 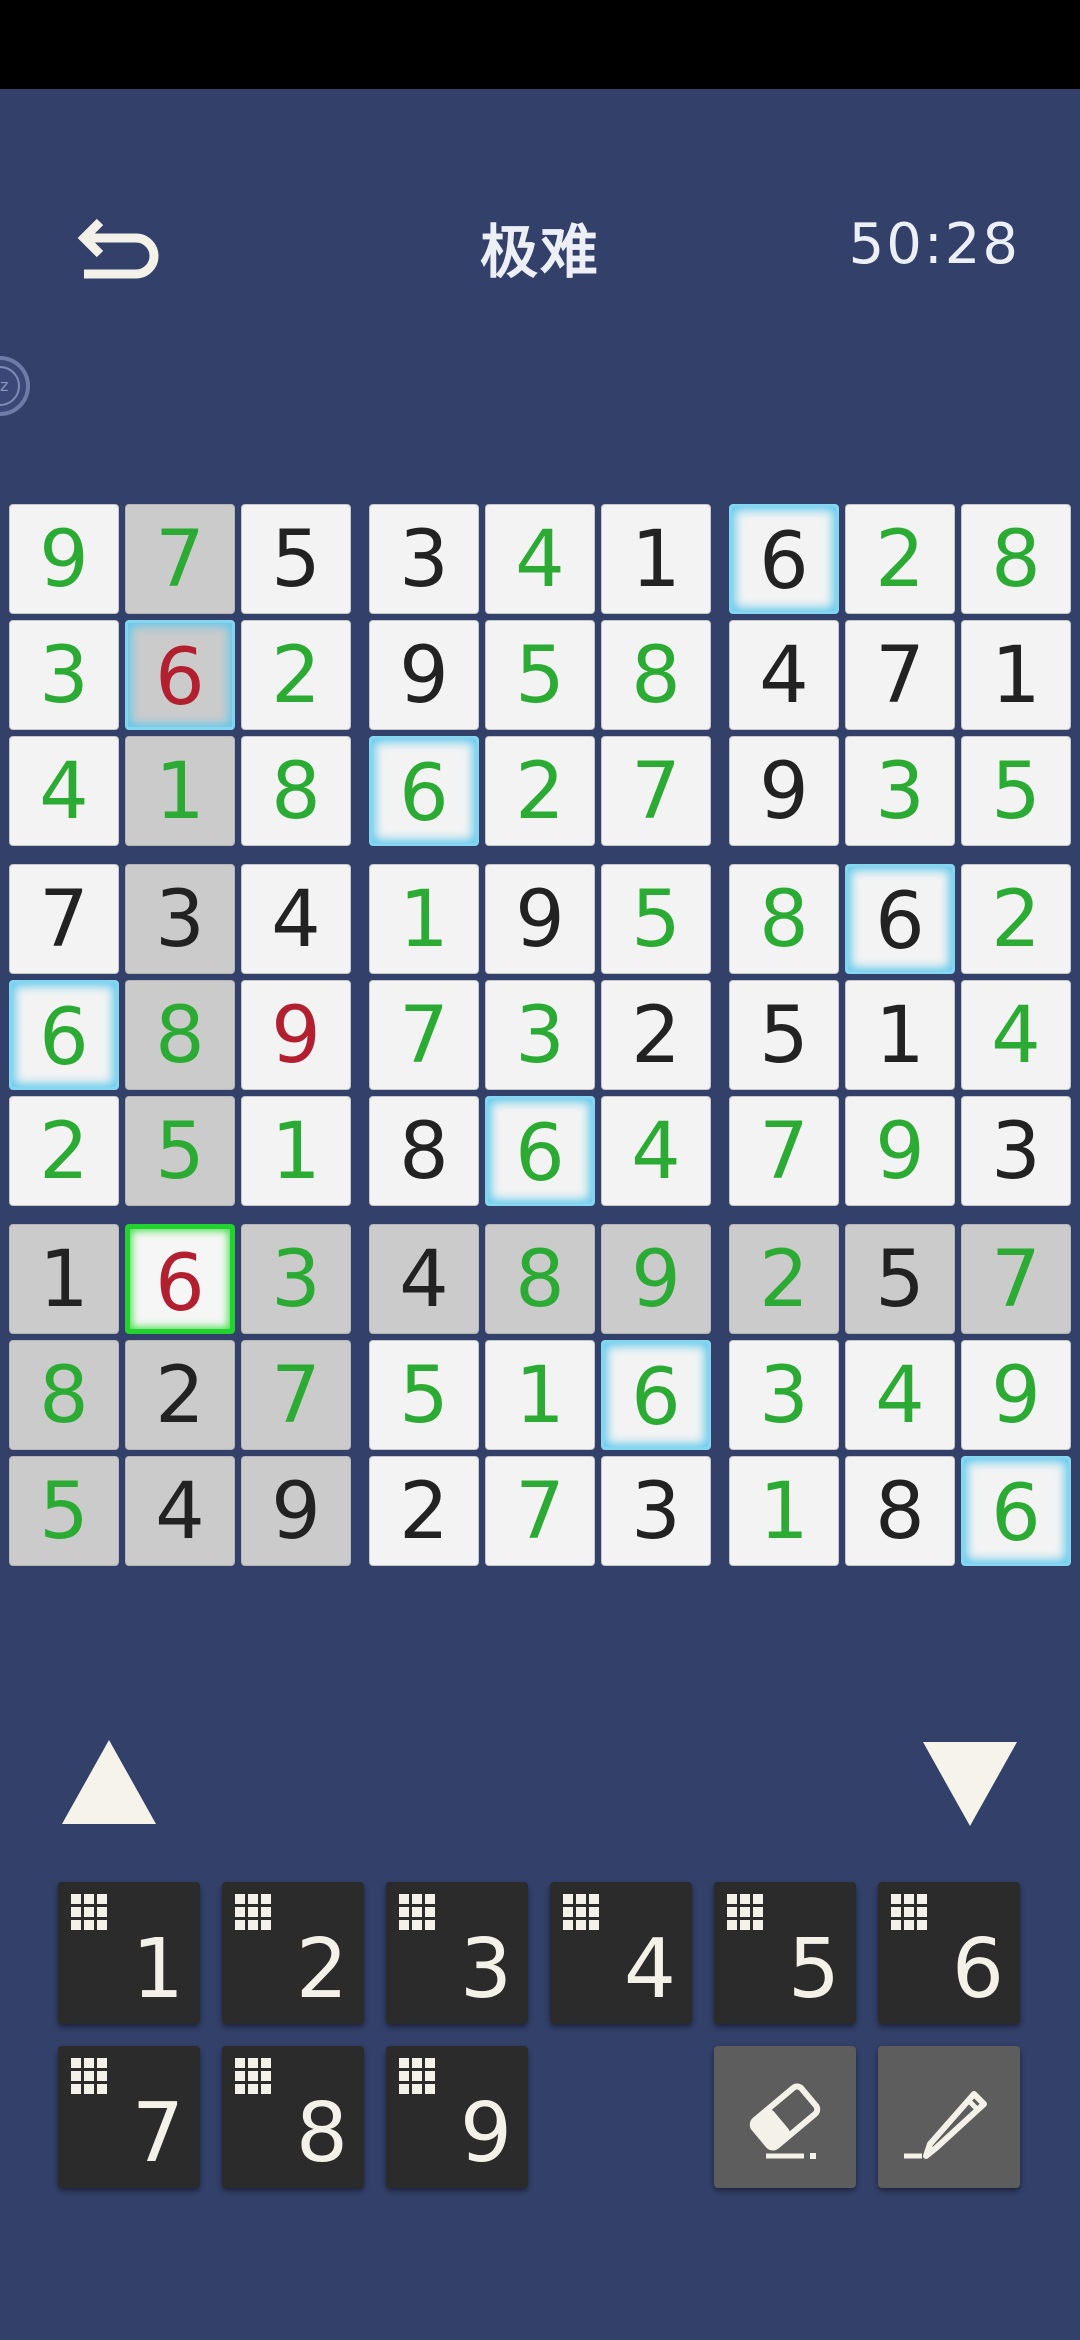 I want to click on digit-key-5: 5, so click(x=785, y=1953).